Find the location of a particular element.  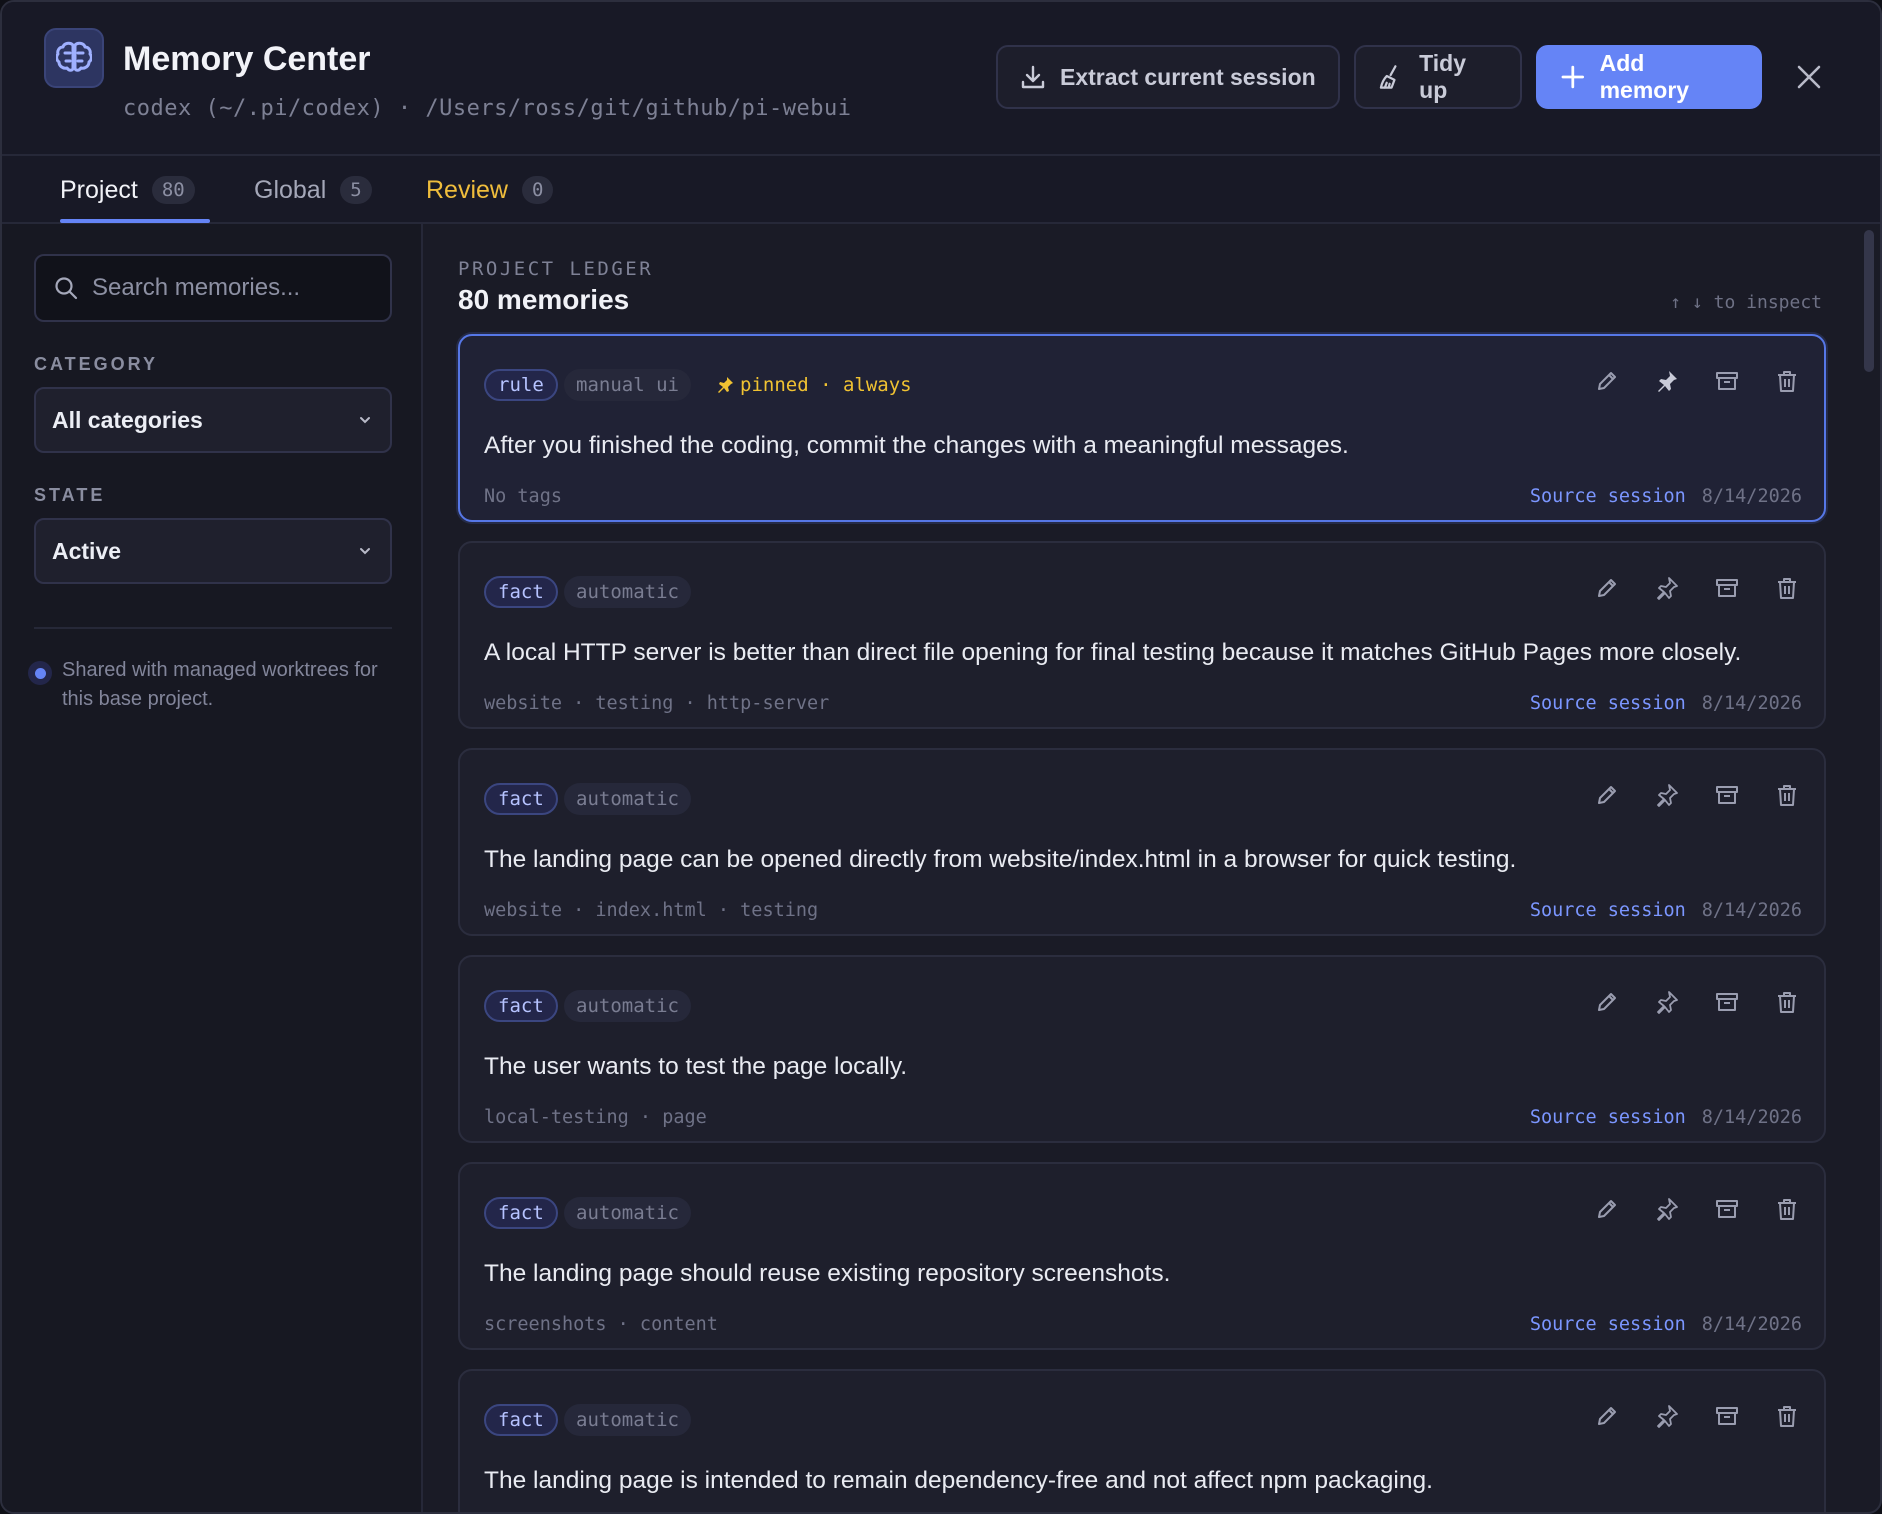

category-pill: rule is located at coordinates (521, 385).